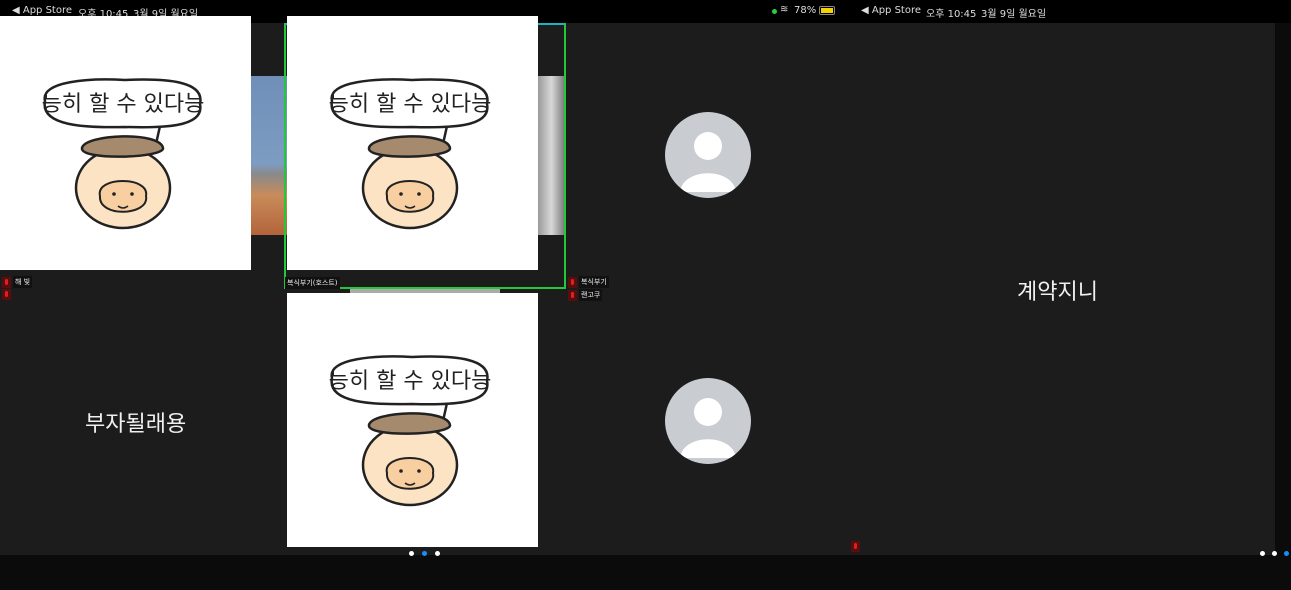 This screenshot has width=1291, height=590. Describe the element at coordinates (585, 295) in the screenshot. I see `participant-label: 랜고쿠` at that location.